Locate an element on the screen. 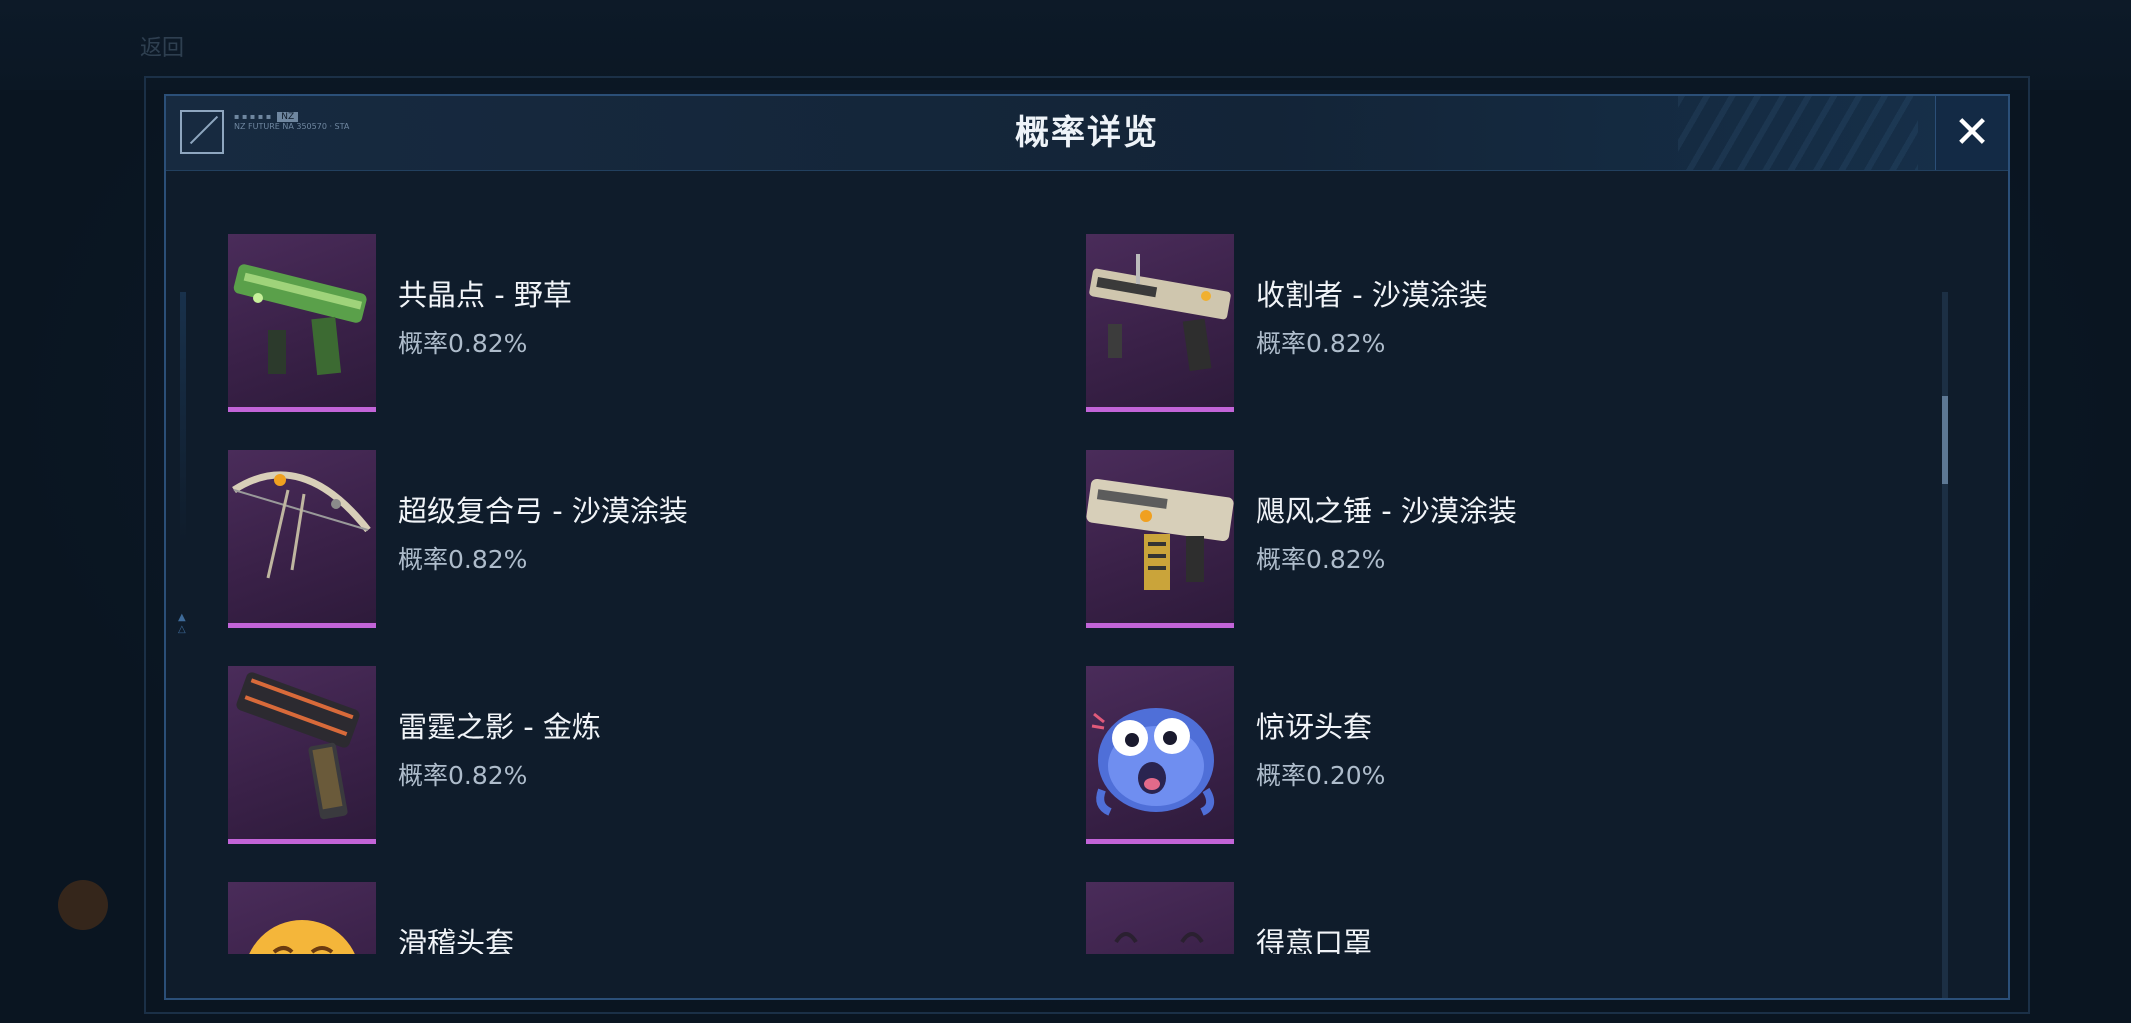  launcher-desert-icon is located at coordinates (1160, 534).